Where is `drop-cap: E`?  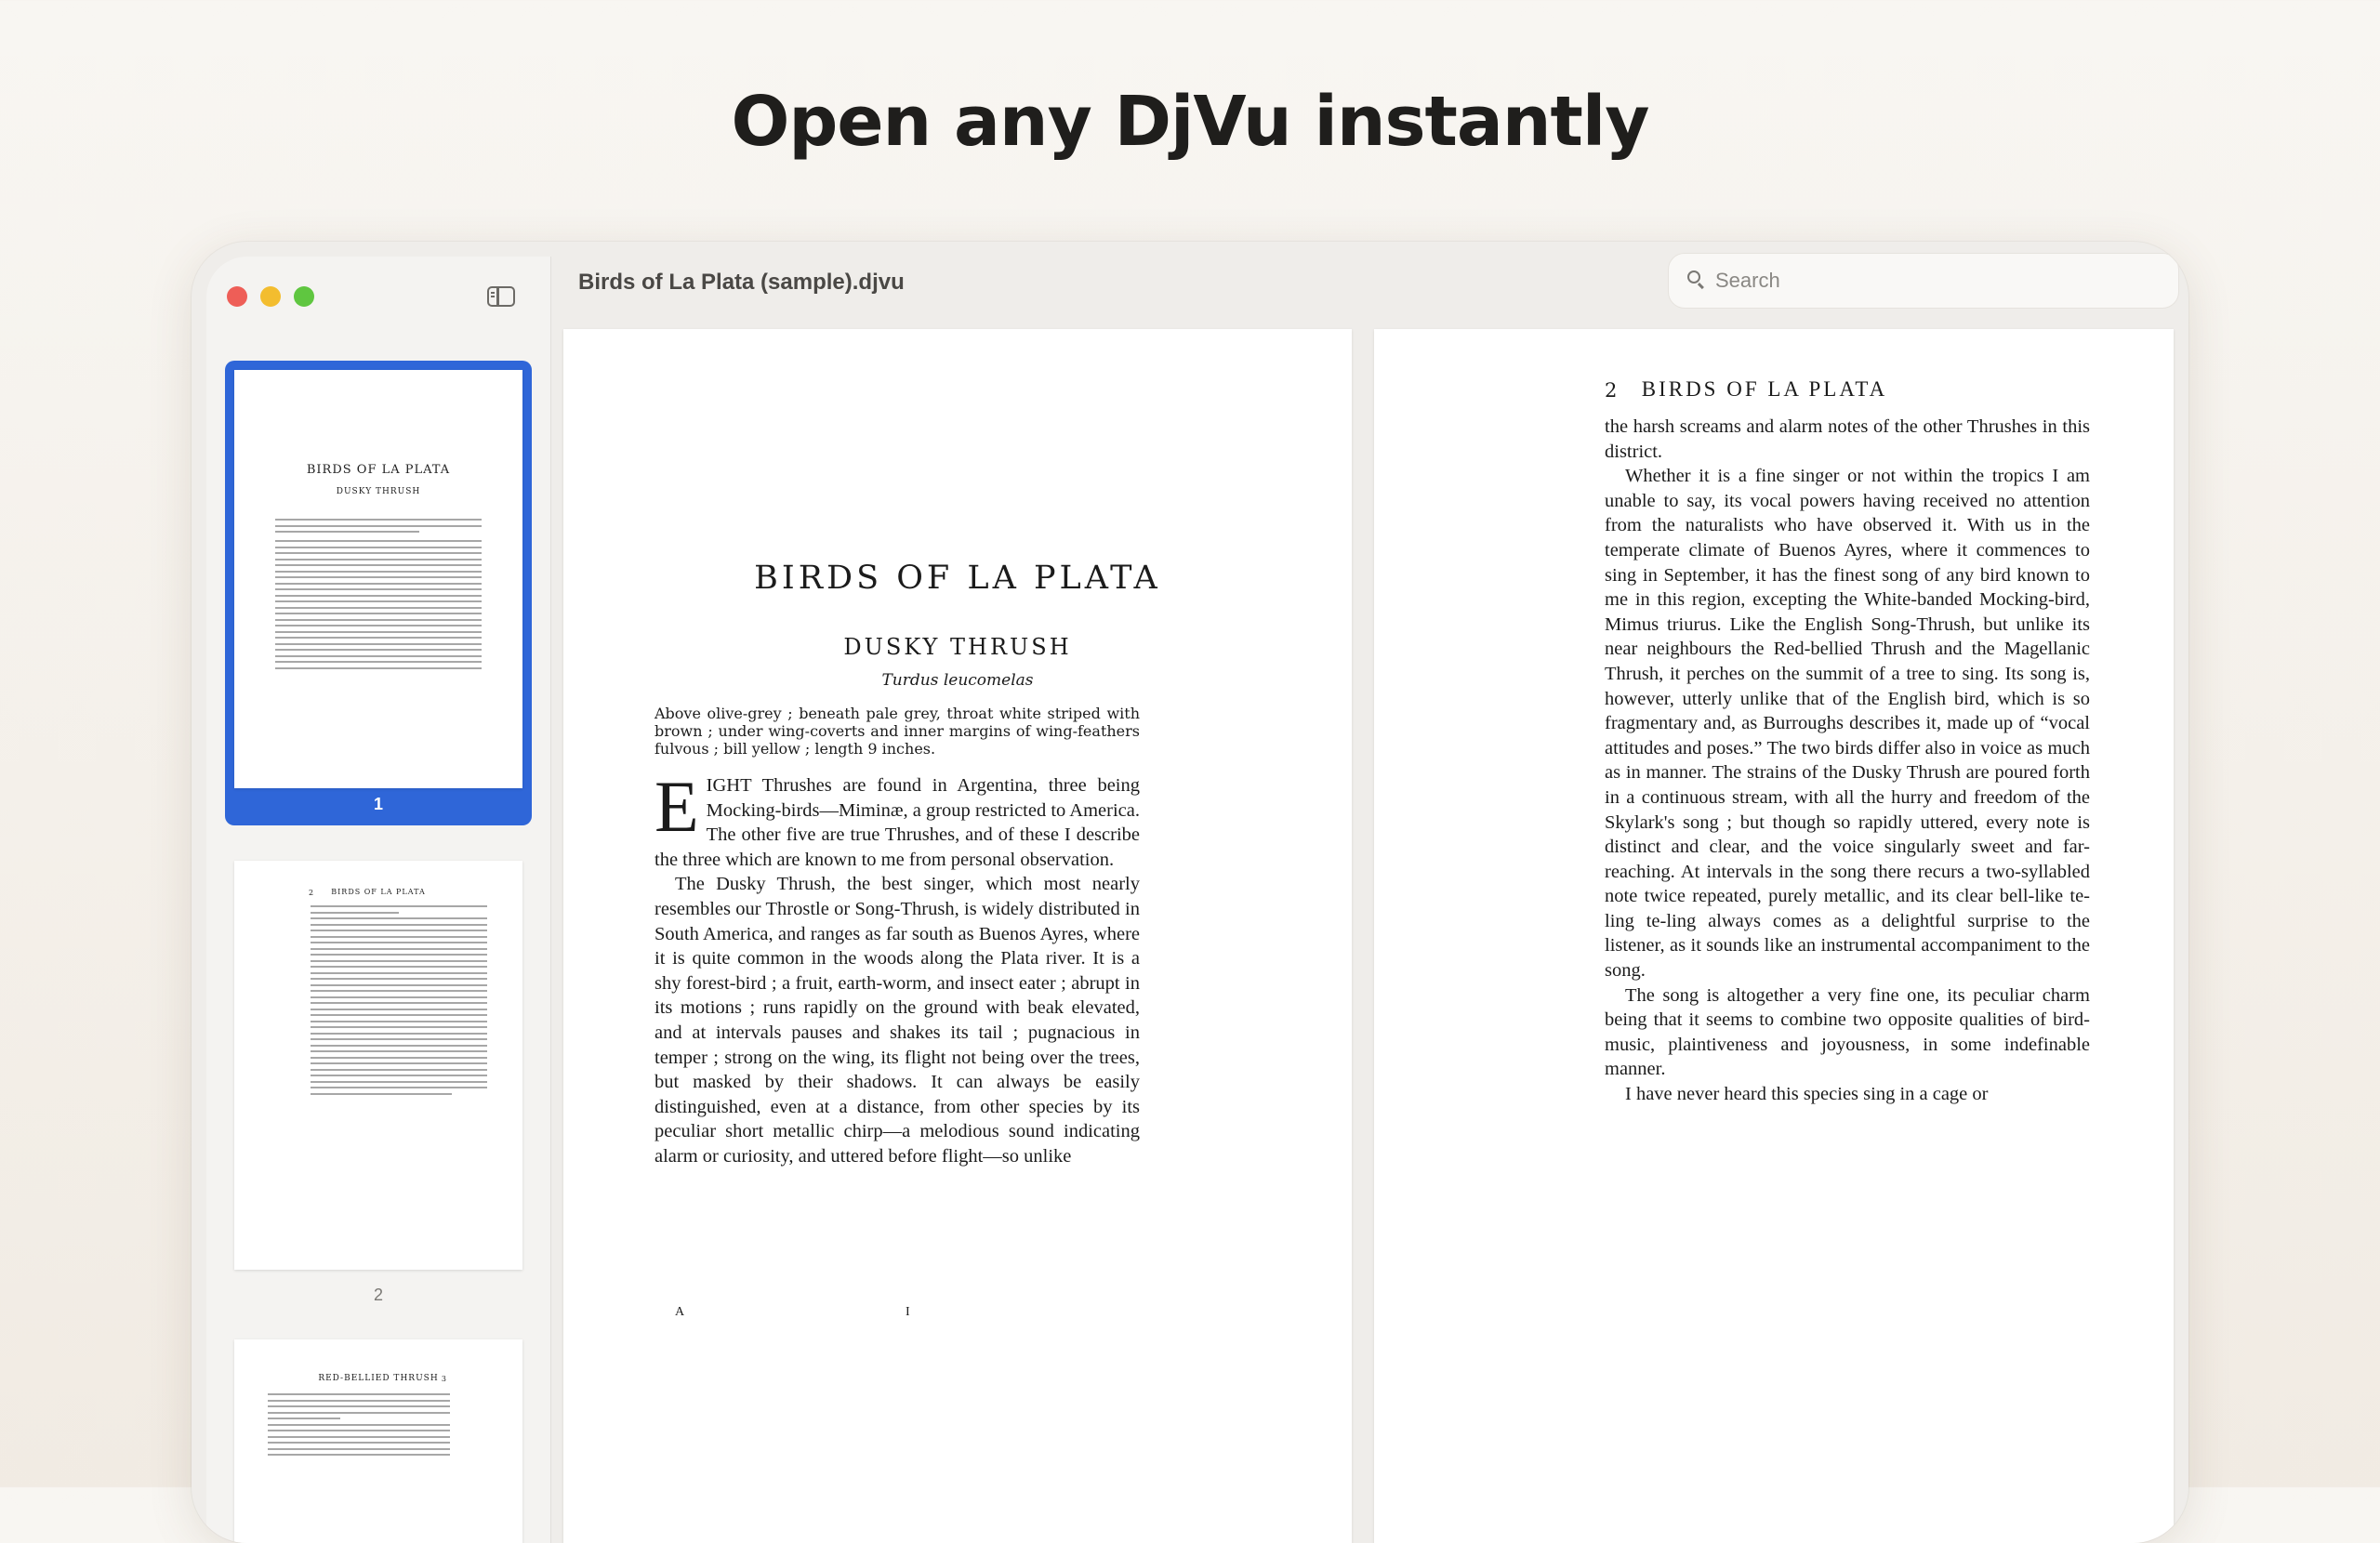
drop-cap: E is located at coordinates (676, 806).